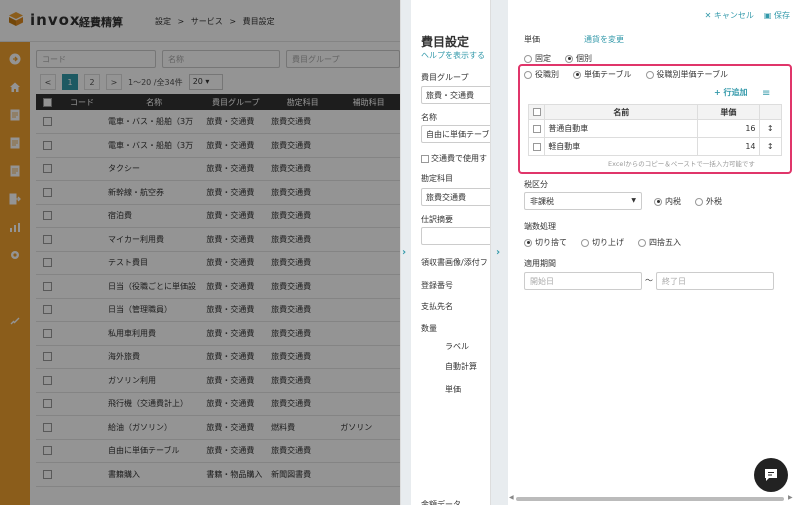 Image resolution: width=800 pixels, height=505 pixels. What do you see at coordinates (536, 112) in the screenshot?
I see `unit-table-select-all` at bounding box center [536, 112].